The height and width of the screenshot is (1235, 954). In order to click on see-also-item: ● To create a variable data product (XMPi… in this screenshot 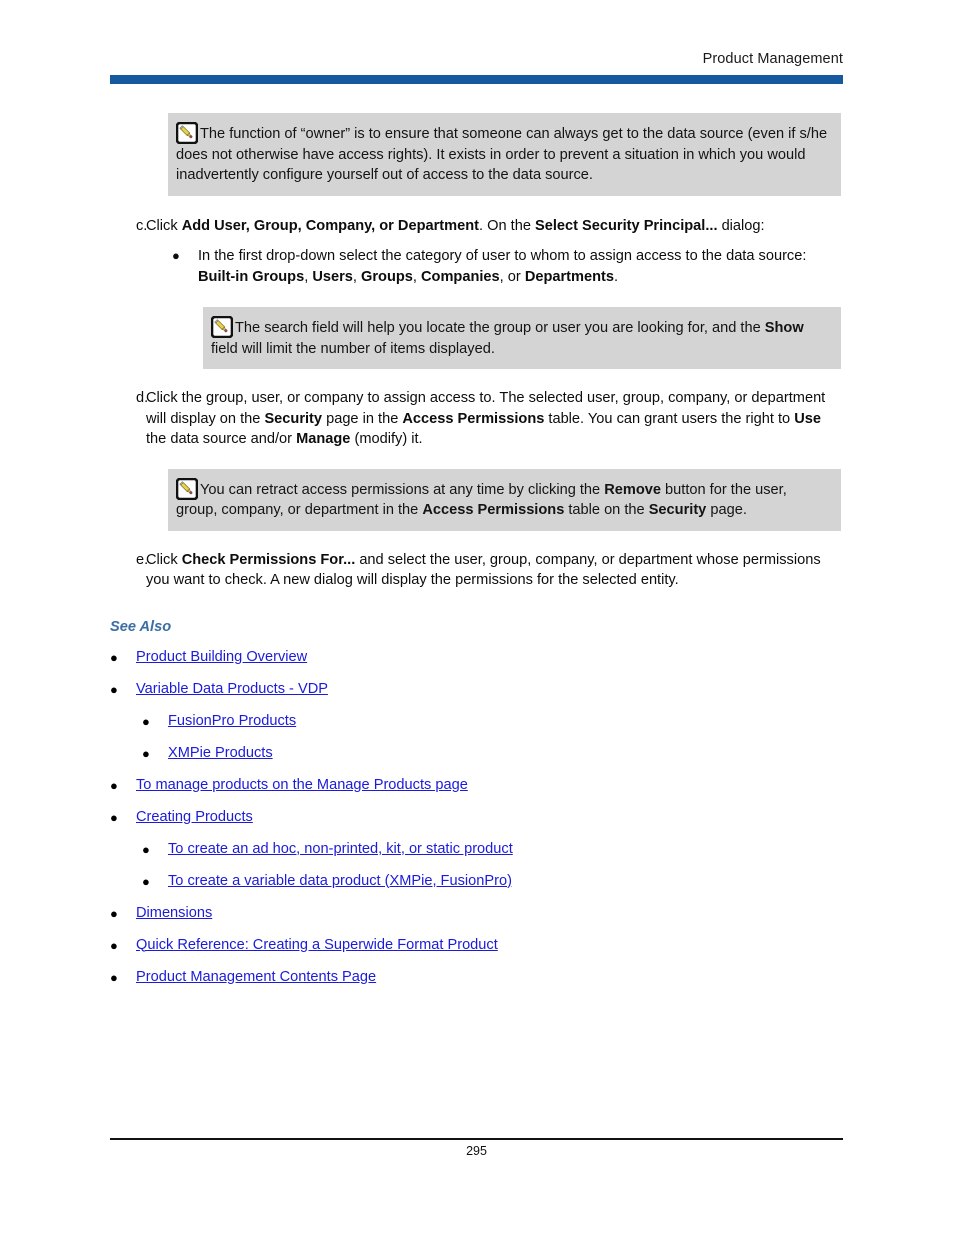, I will do `click(492, 881)`.